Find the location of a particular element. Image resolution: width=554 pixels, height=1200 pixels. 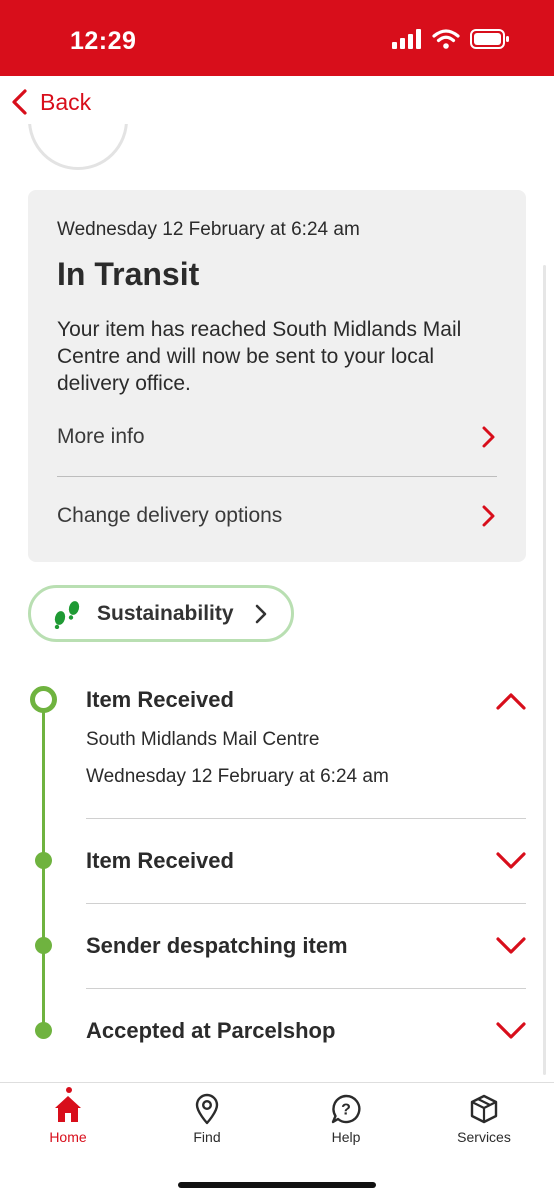

help-icon: ? is located at coordinates (346, 1109).